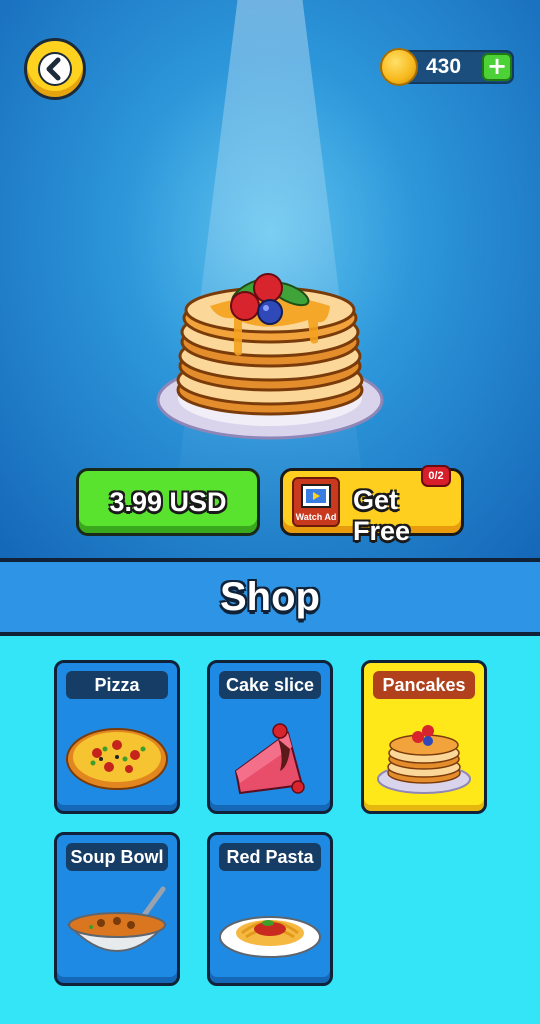 The image size is (540, 1024). I want to click on shop-item-cake-slice: Cake slice, so click(270, 737).